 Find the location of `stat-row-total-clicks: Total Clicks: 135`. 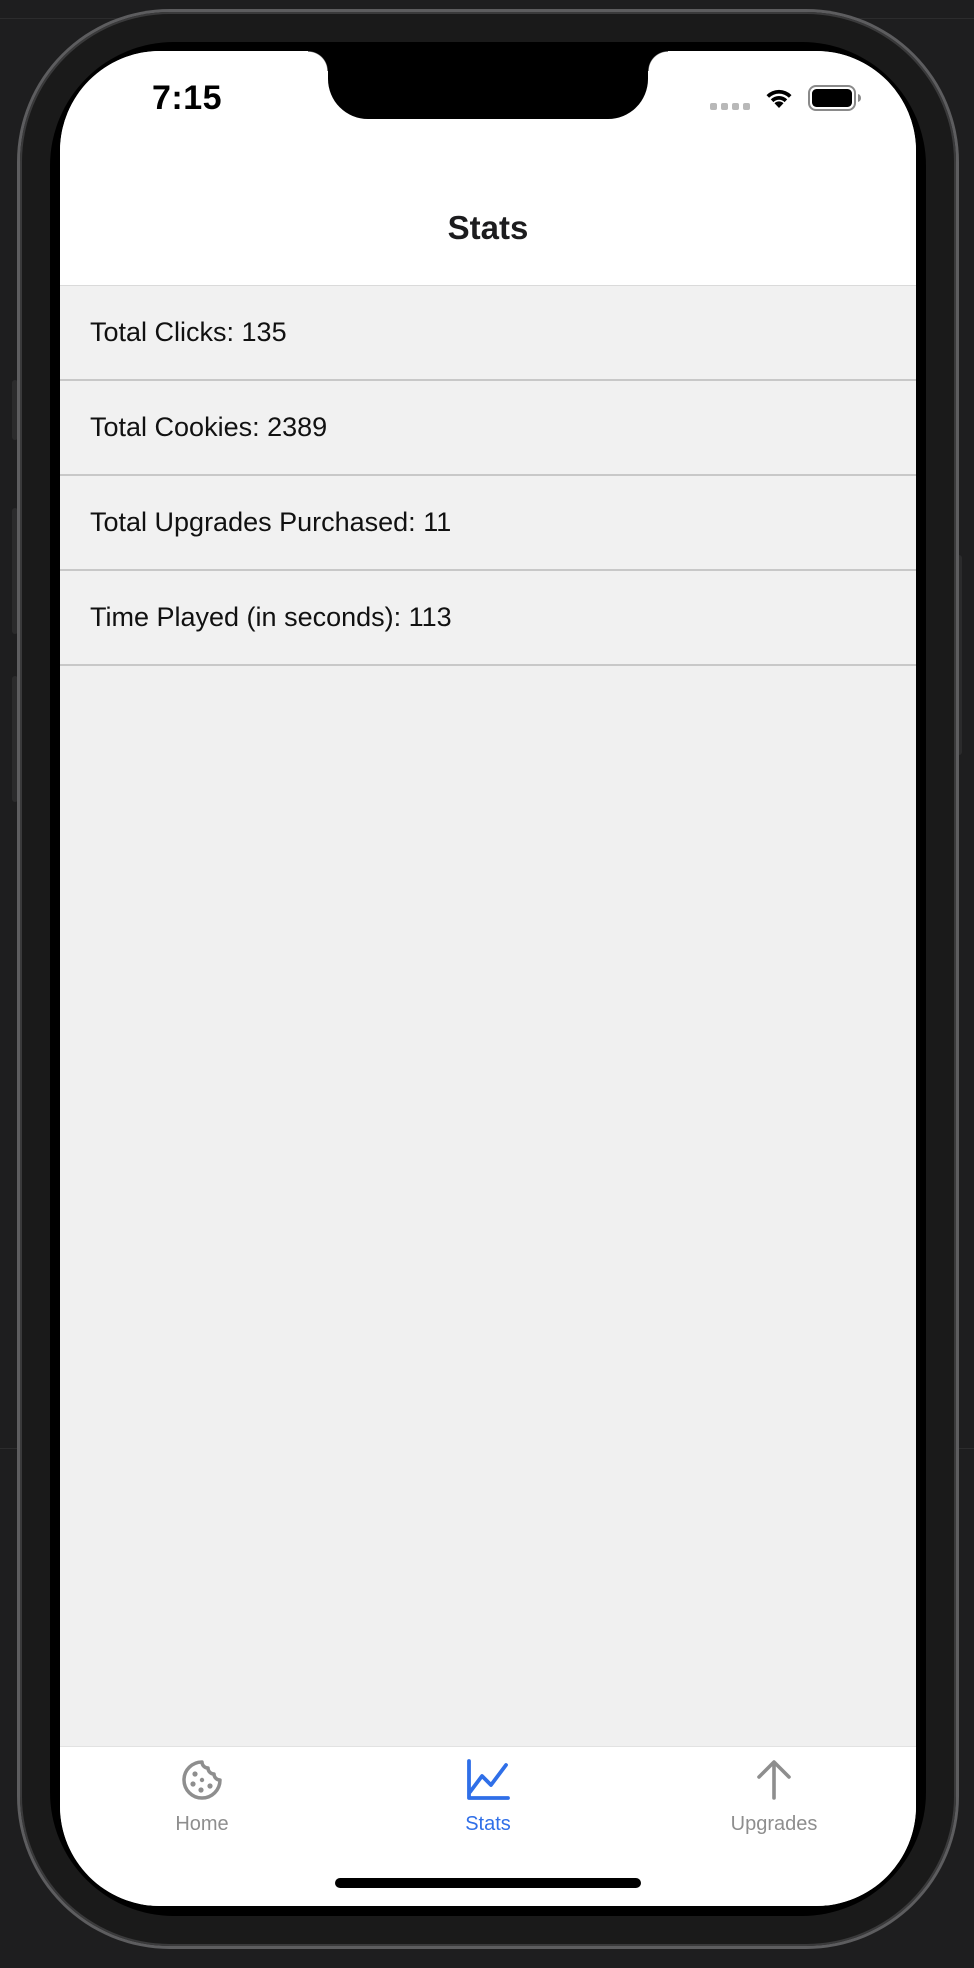

stat-row-total-clicks: Total Clicks: 135 is located at coordinates (488, 333).